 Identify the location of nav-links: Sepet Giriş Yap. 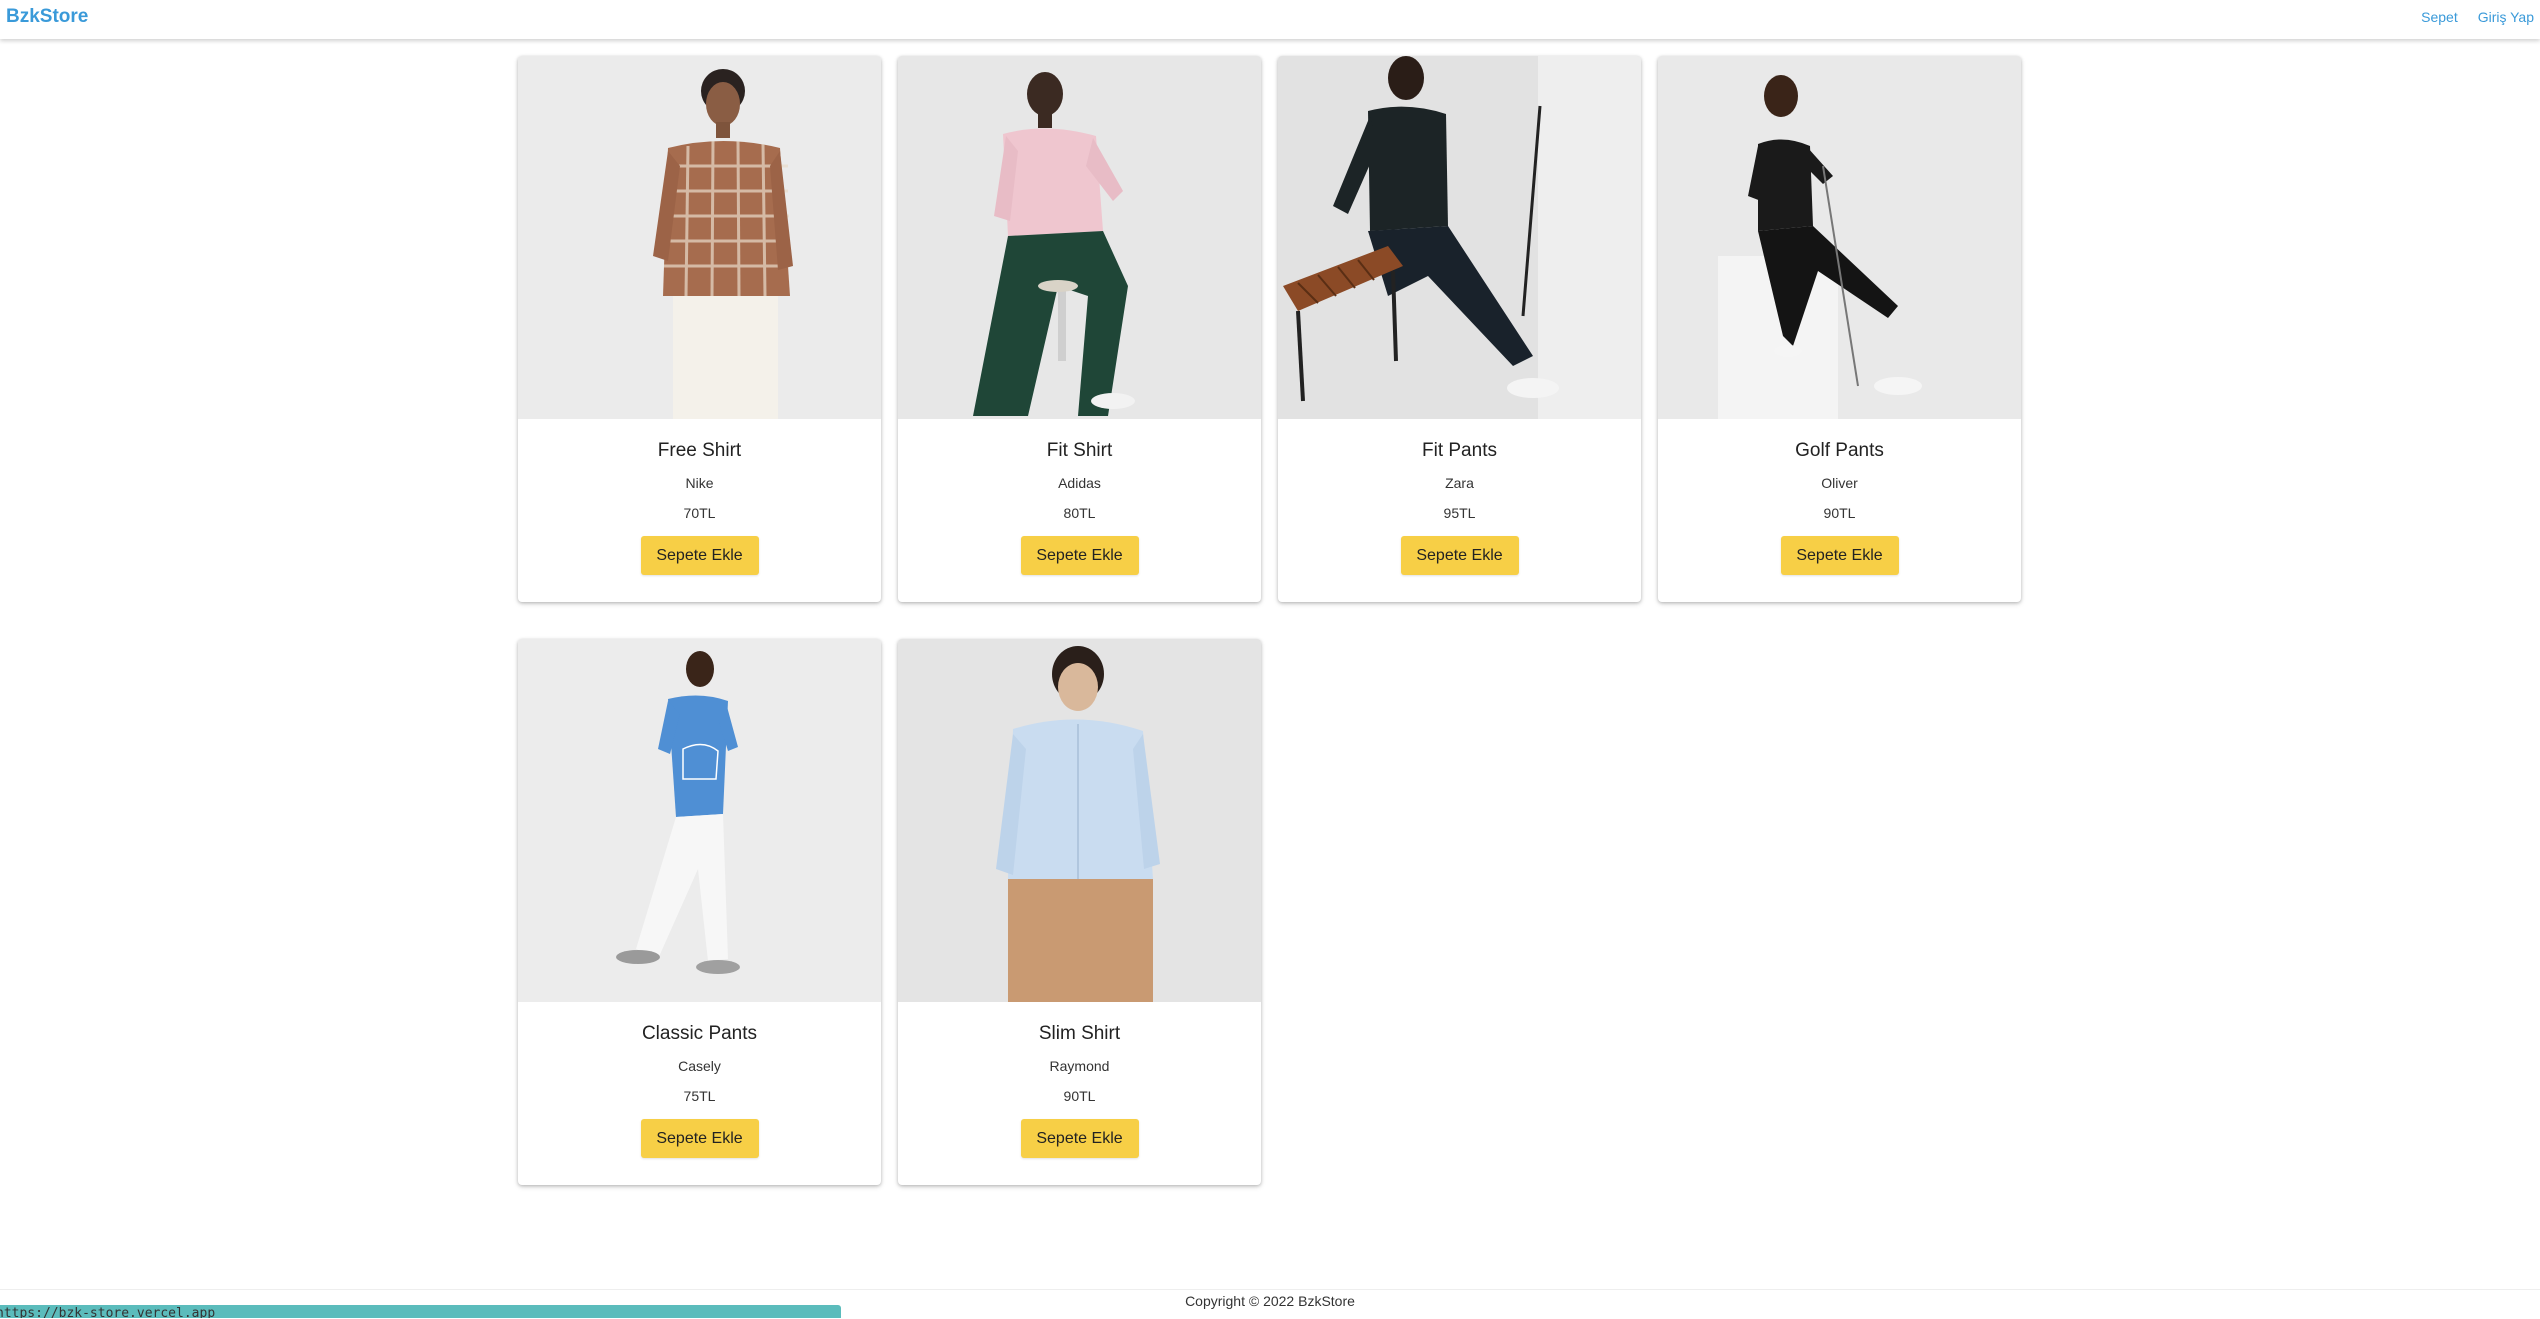
(2477, 17).